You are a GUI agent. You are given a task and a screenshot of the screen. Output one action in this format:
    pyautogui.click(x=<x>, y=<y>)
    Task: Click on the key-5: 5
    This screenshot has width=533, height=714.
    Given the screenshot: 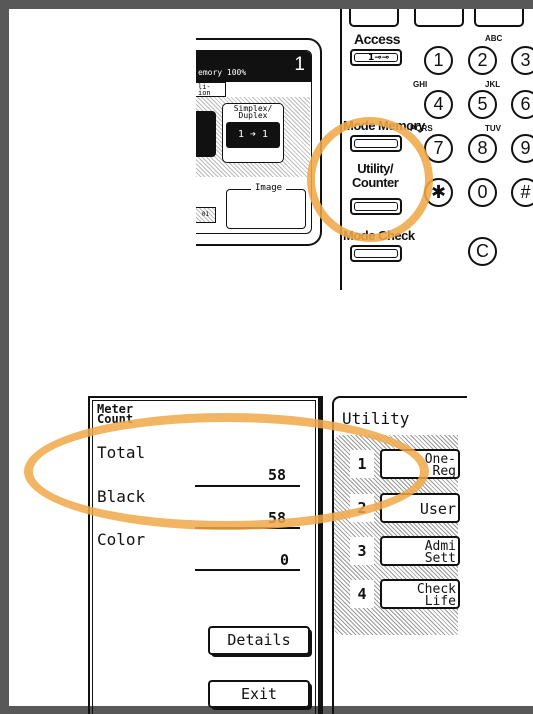 What is the action you would take?
    pyautogui.click(x=482, y=104)
    